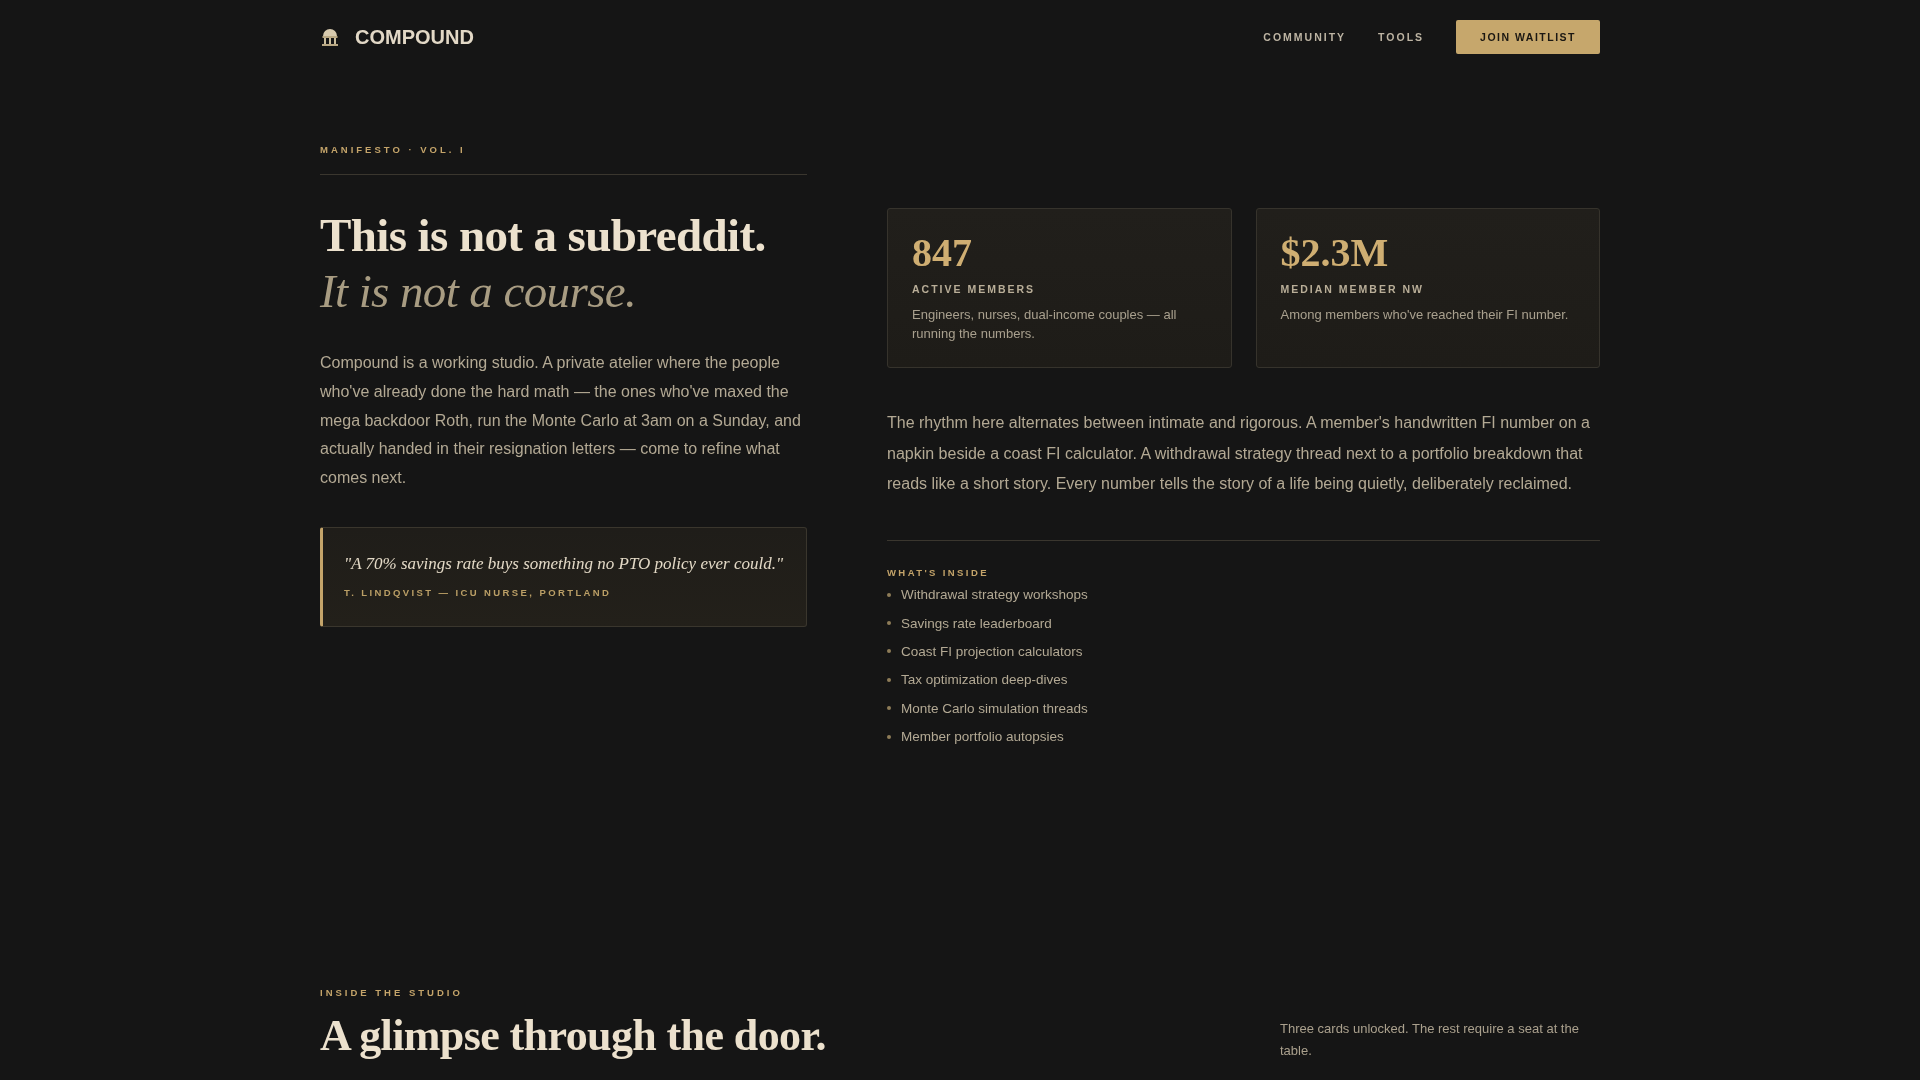  Describe the element at coordinates (1305, 37) in the screenshot. I see `nav-link: COMMUNITY` at that location.